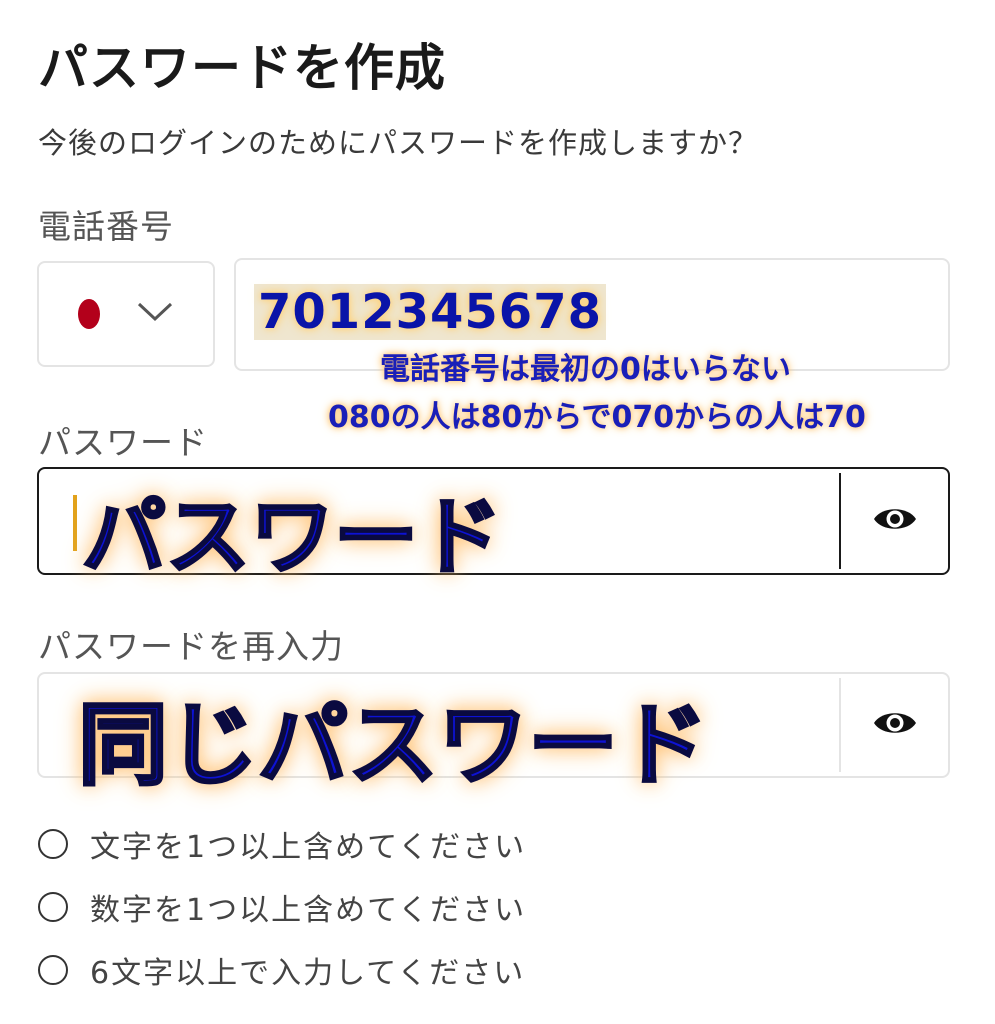 This screenshot has height=1024, width=995. Describe the element at coordinates (597, 417) in the screenshot. I see `annotation-note-2: 080の人は80からで070からの人は70` at that location.